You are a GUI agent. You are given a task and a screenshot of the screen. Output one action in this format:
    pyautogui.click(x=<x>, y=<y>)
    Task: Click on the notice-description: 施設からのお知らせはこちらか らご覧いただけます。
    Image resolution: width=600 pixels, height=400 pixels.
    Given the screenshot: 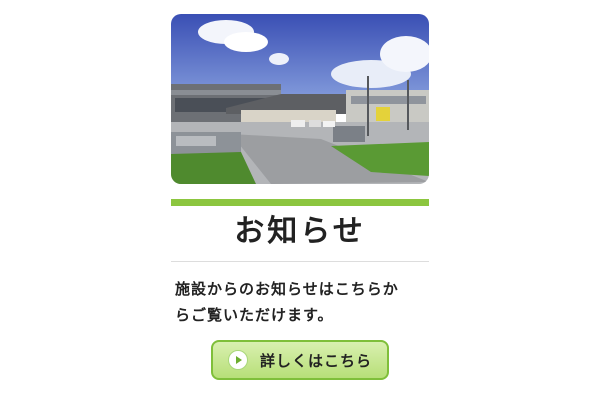 What is the action you would take?
    pyautogui.click(x=302, y=302)
    